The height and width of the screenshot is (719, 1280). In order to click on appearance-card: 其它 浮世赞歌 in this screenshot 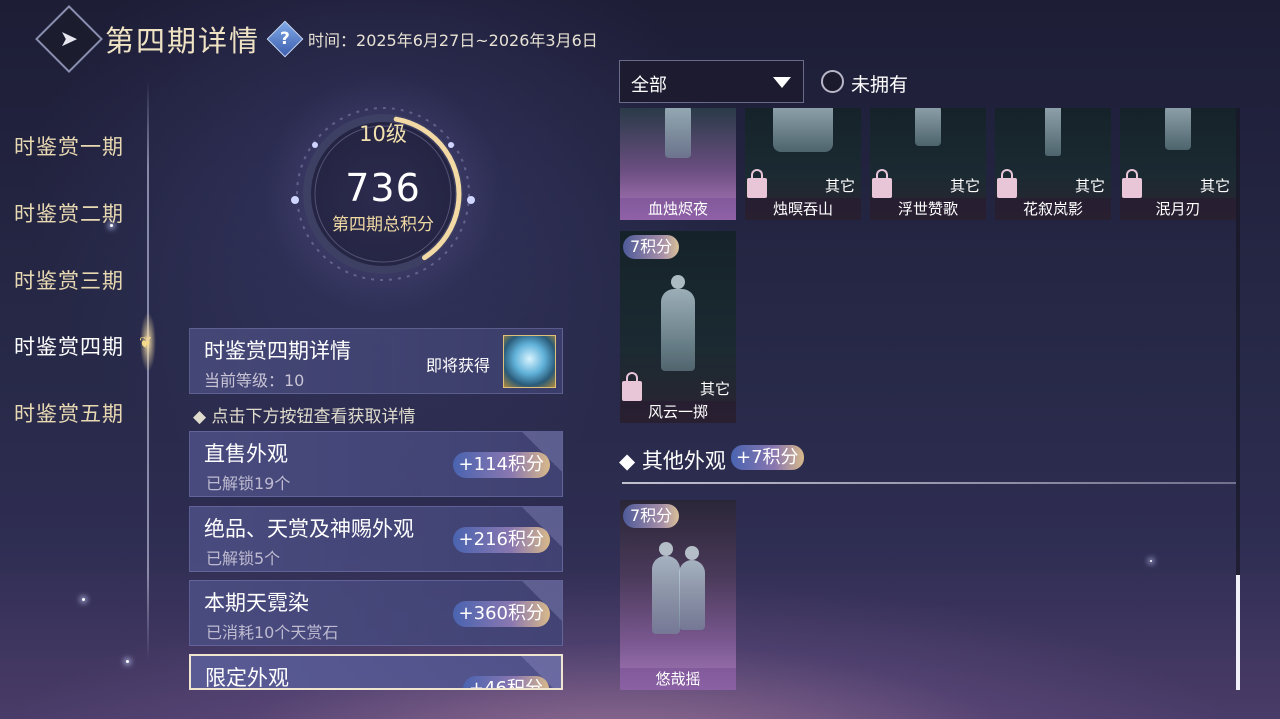, I will do `click(928, 164)`.